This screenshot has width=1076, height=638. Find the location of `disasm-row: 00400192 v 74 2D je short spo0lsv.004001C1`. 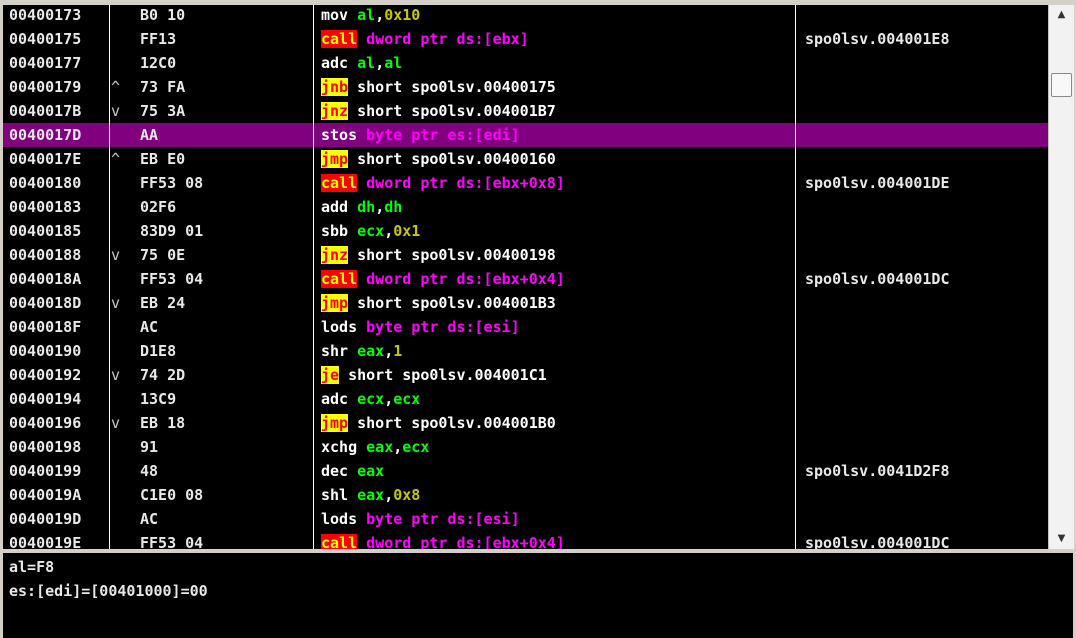

disasm-row: 00400192 v 74 2D je short spo0lsv.004001C1 is located at coordinates (525, 375).